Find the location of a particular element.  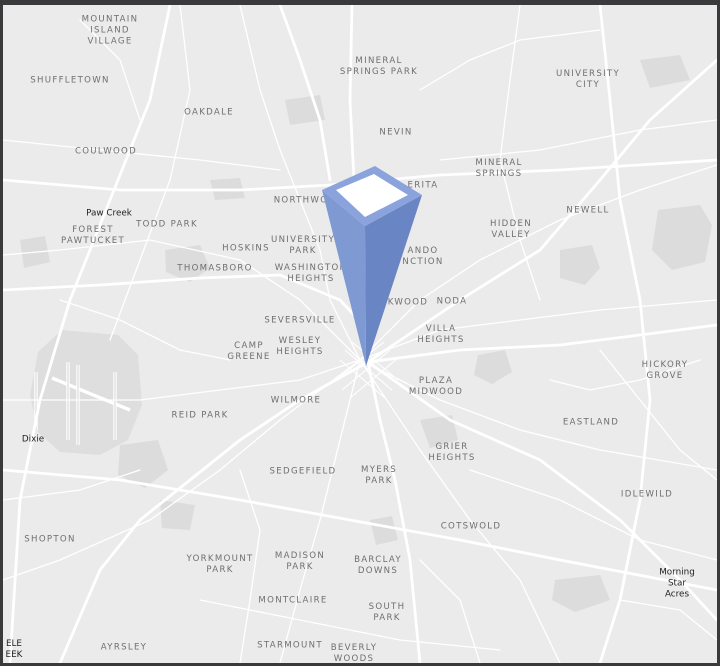

label-morning-star-acres: Morning Star Acres is located at coordinates (677, 583).